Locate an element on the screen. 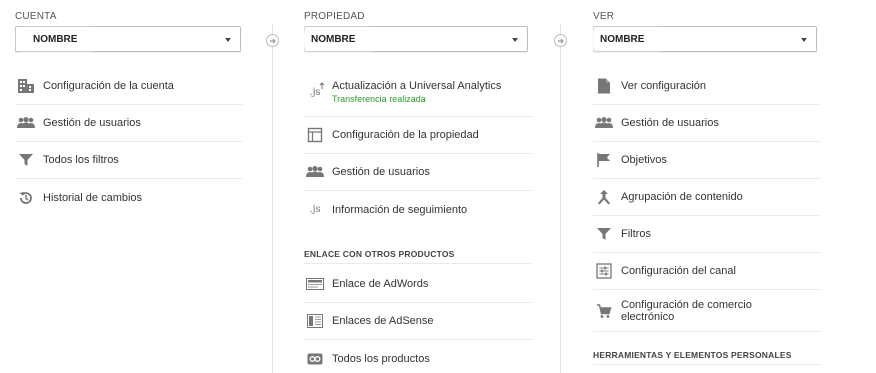  account-user-management-link: Gestión de usuarios is located at coordinates (129, 123).